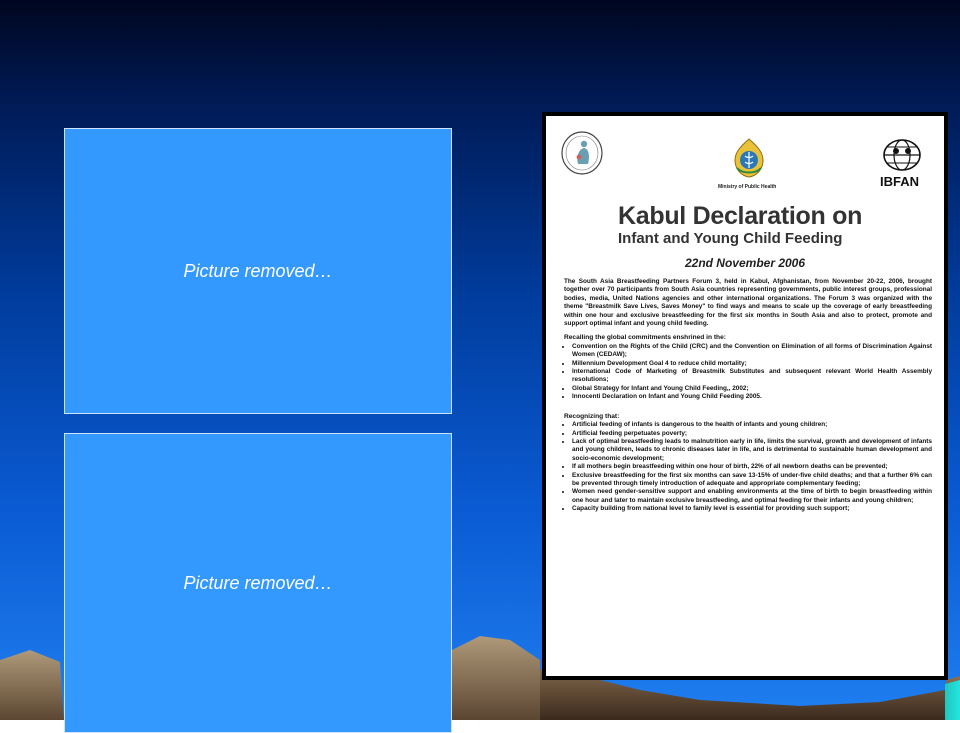  I want to click on ibfan-globe-logo-icon, so click(902, 155).